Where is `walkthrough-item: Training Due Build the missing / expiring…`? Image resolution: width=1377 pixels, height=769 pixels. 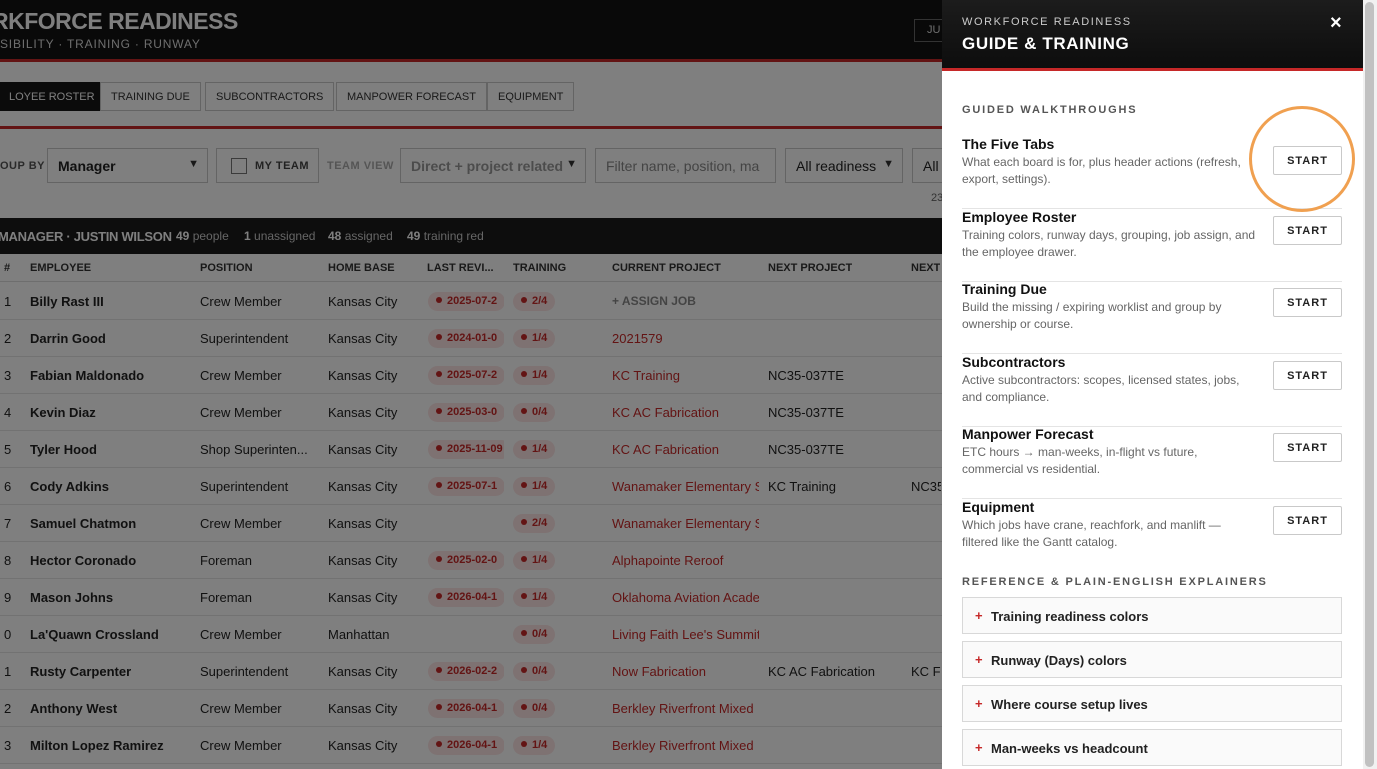
walkthrough-item: Training Due Build the missing / expiring… is located at coordinates (1152, 317).